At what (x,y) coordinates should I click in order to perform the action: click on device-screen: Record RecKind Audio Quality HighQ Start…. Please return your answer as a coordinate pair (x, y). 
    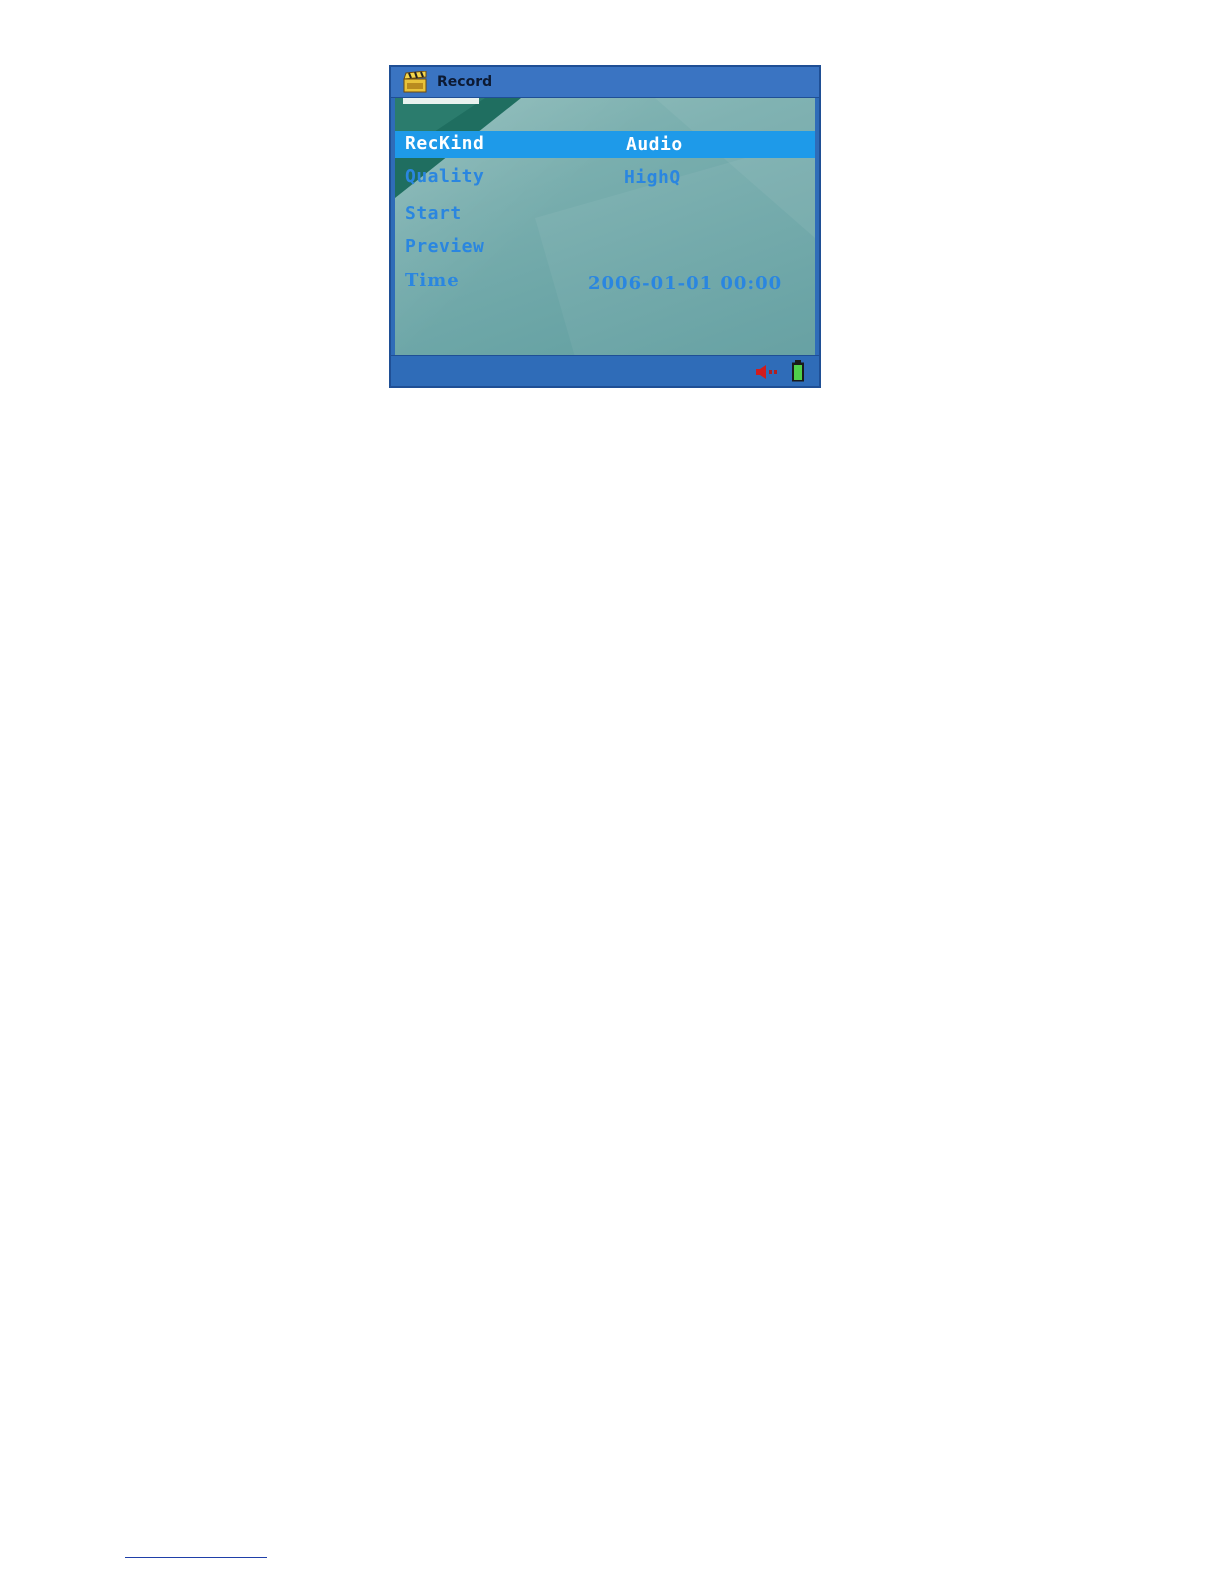
    Looking at the image, I should click on (605, 226).